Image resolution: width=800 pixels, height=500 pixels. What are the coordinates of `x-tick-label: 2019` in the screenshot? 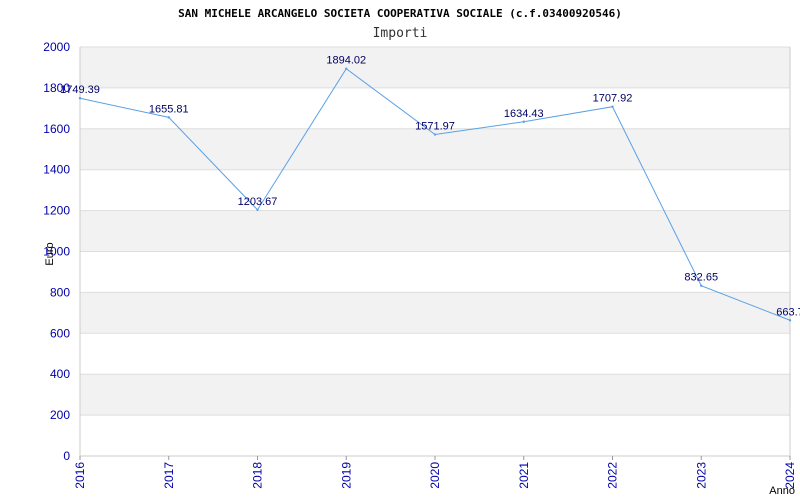 It's located at (346, 475).